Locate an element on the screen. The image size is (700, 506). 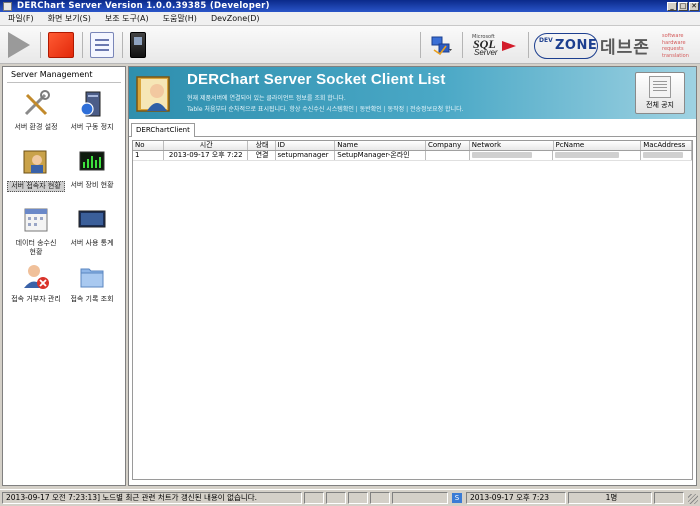
notice-icon is located at coordinates (660, 87).